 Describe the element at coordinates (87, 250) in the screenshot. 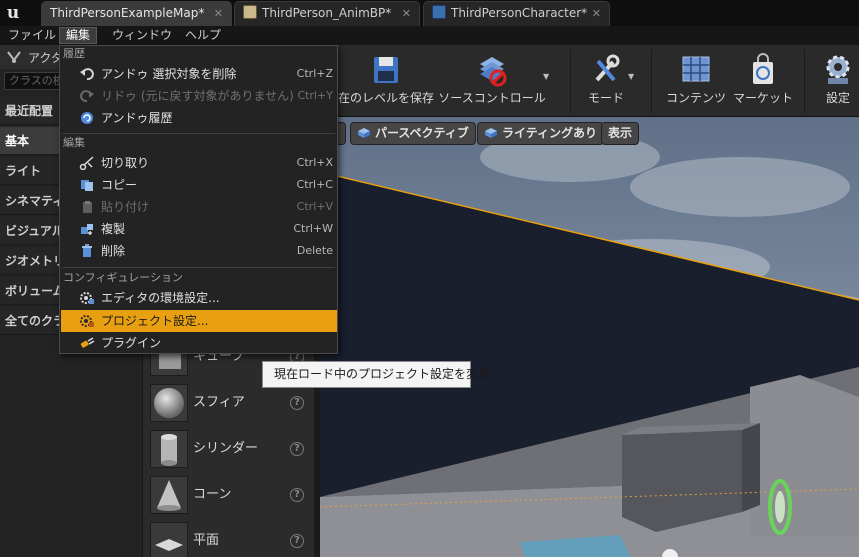

I see `delete-icon` at that location.